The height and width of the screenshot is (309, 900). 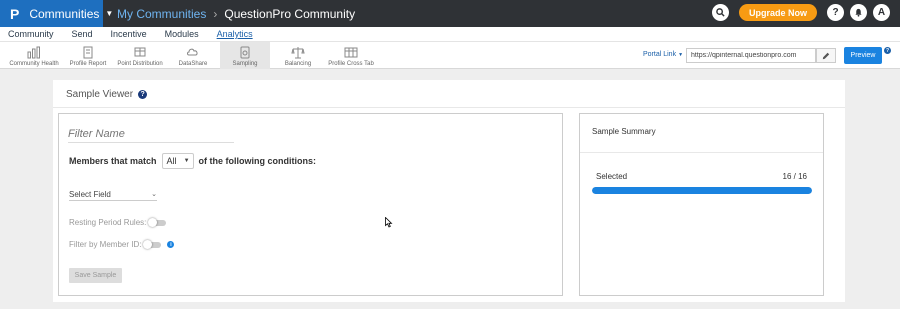 I want to click on tool-profile-report: Profile Report, so click(x=88, y=55).